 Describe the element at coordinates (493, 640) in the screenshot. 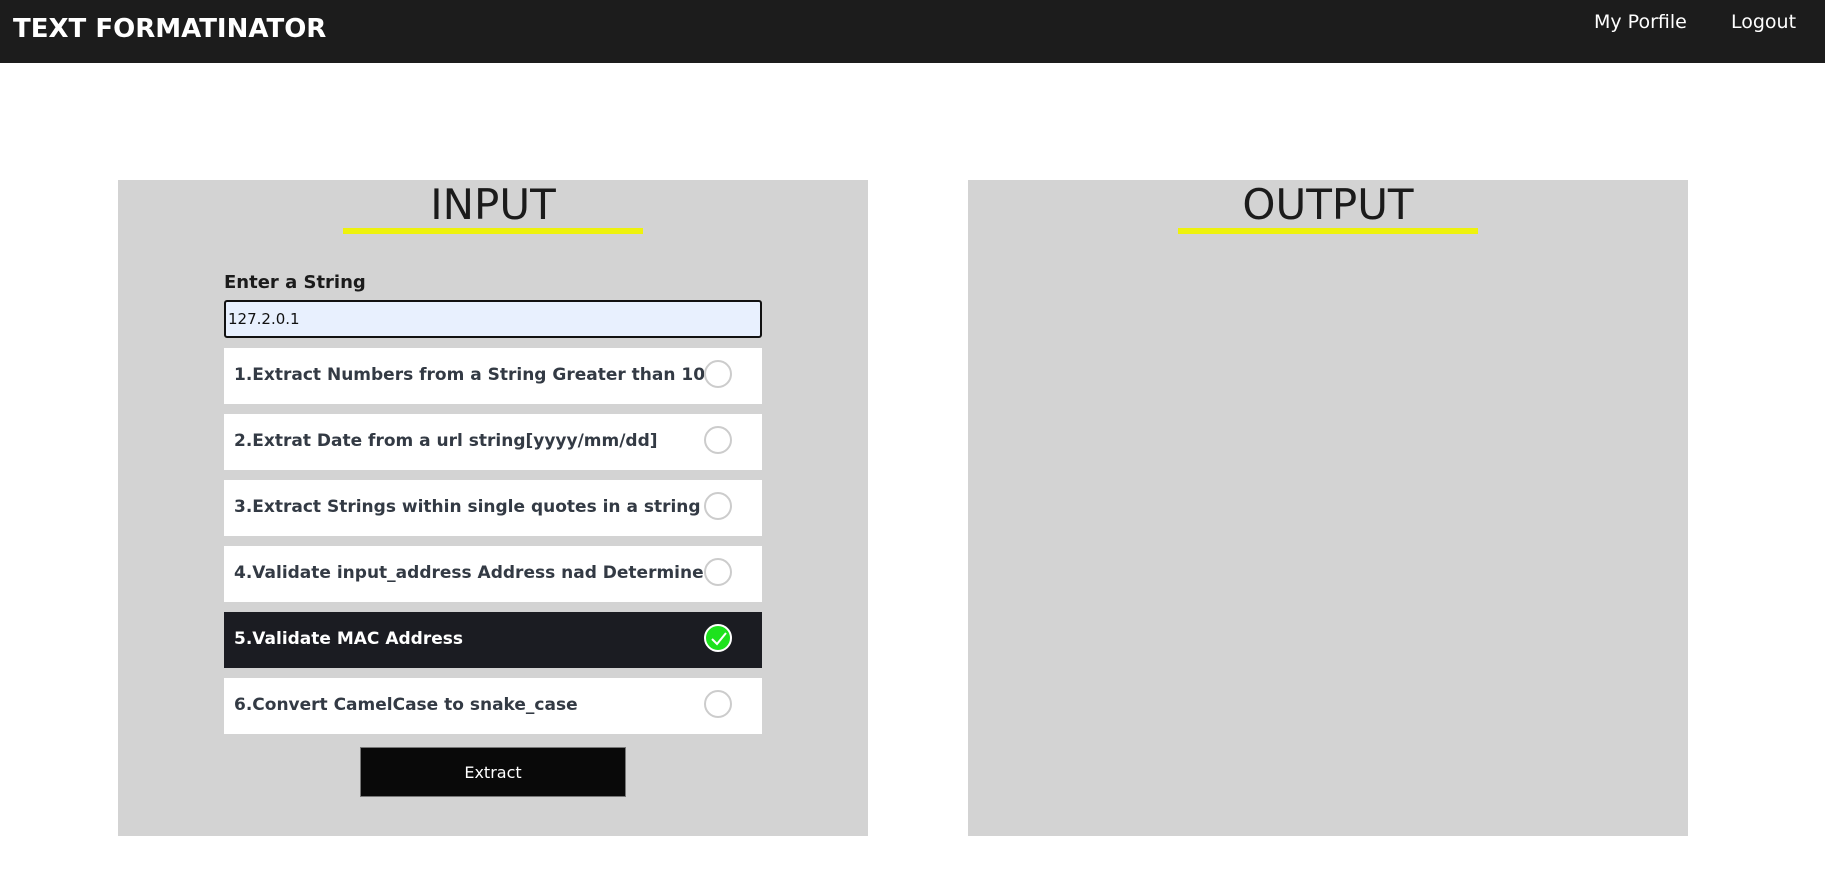

I see `option-validate-mac: 5.Validate MAC Address` at that location.